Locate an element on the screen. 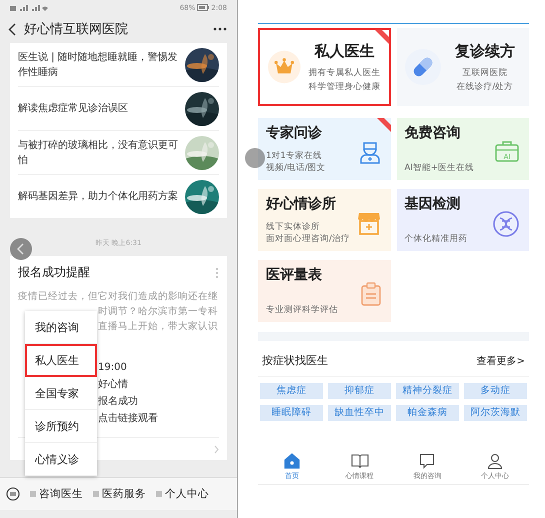 This screenshot has width=545, height=518. section-title: 按症状找医生 is located at coordinates (295, 360).